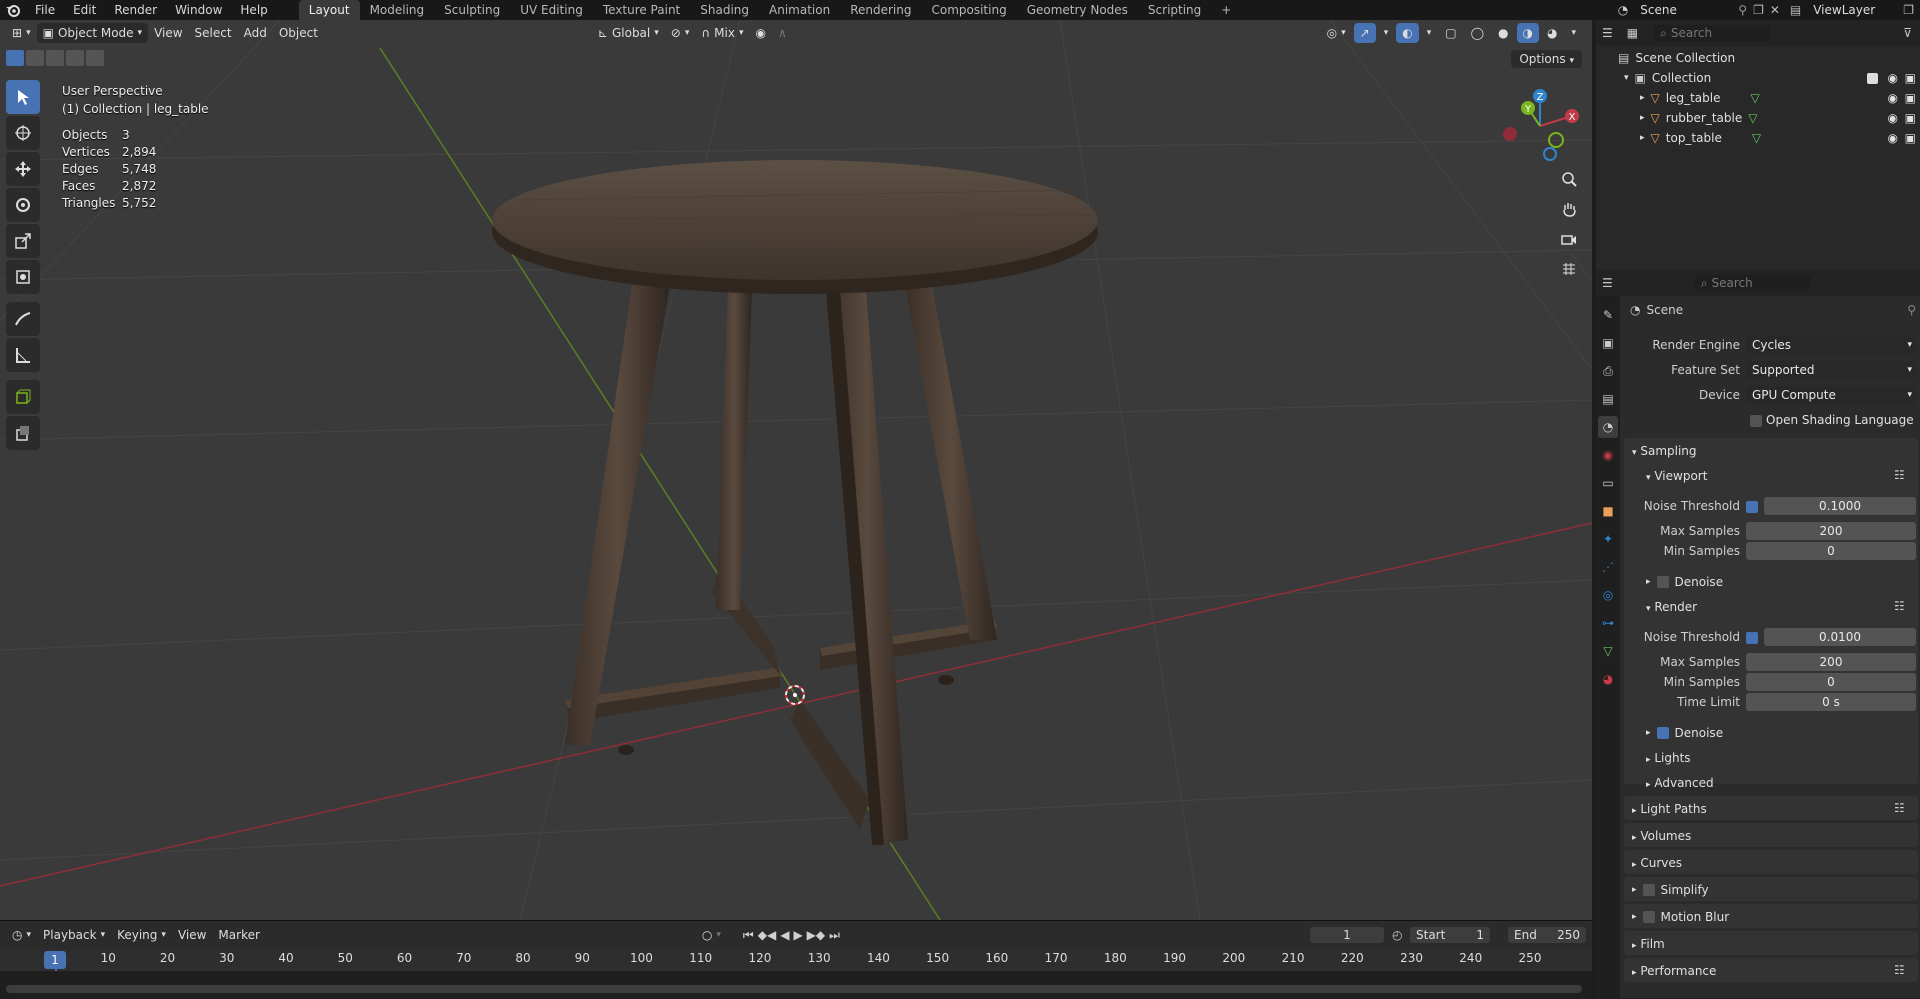 The width and height of the screenshot is (1920, 999). Describe the element at coordinates (1752, 283) in the screenshot. I see `properties-search: ⌕ Search` at that location.